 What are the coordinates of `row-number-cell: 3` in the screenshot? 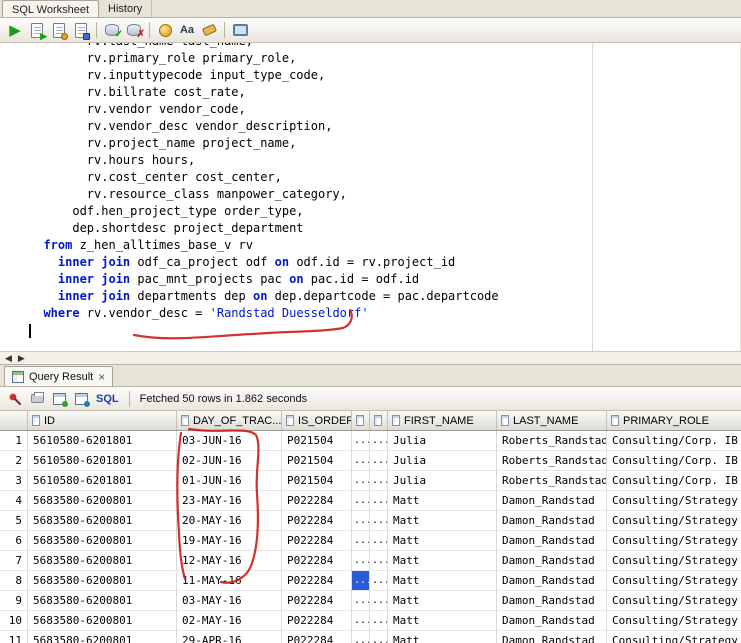 It's located at (14, 481).